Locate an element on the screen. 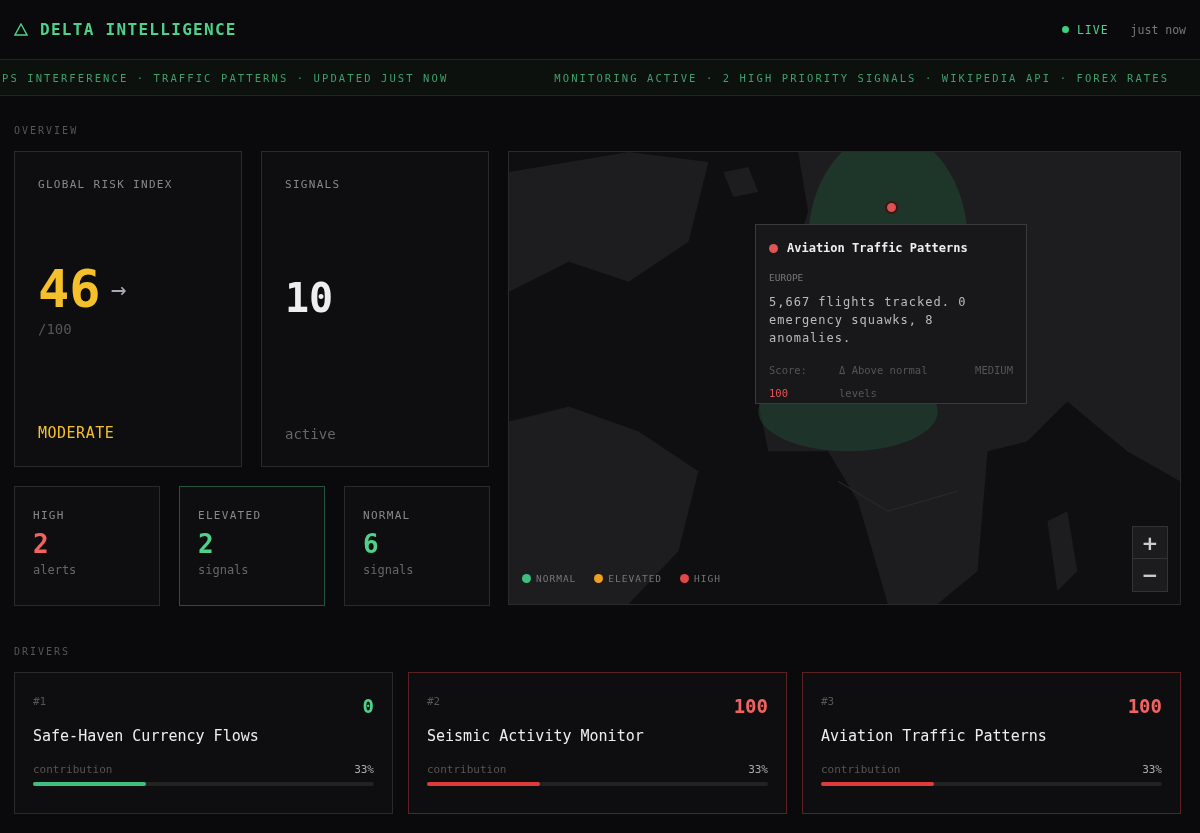  level-text: MEDIUM is located at coordinates (994, 370).